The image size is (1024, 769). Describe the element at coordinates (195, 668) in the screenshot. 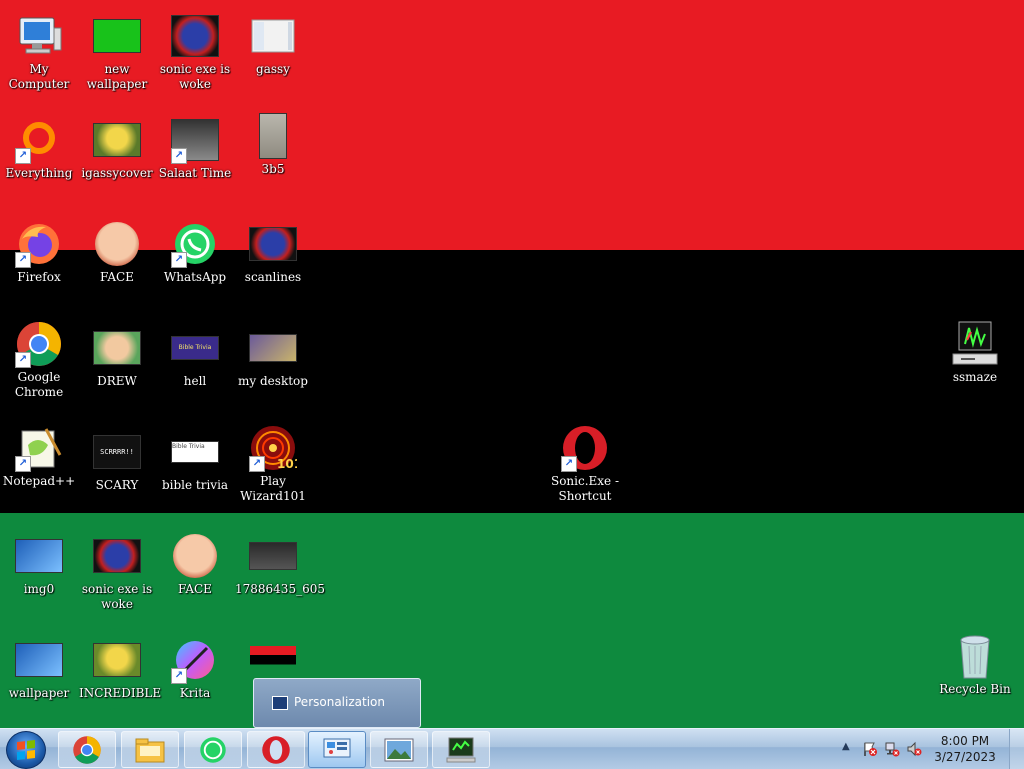

I see `desktop-icon-krita: ↗ Krita` at that location.